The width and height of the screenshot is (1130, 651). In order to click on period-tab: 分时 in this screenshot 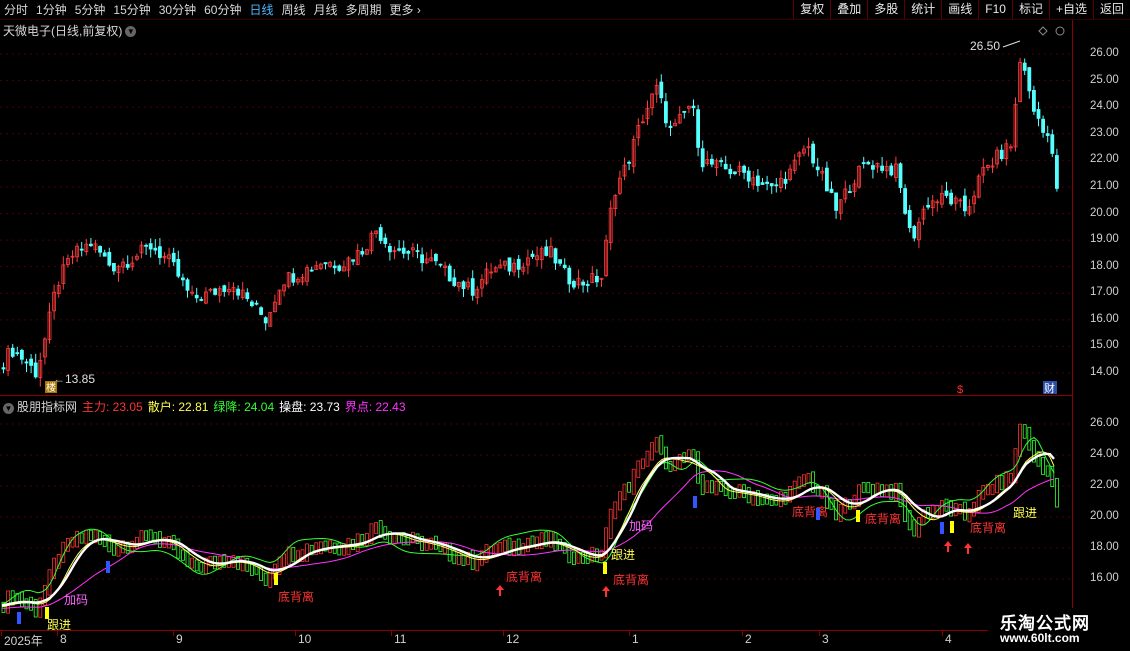, I will do `click(16, 9)`.